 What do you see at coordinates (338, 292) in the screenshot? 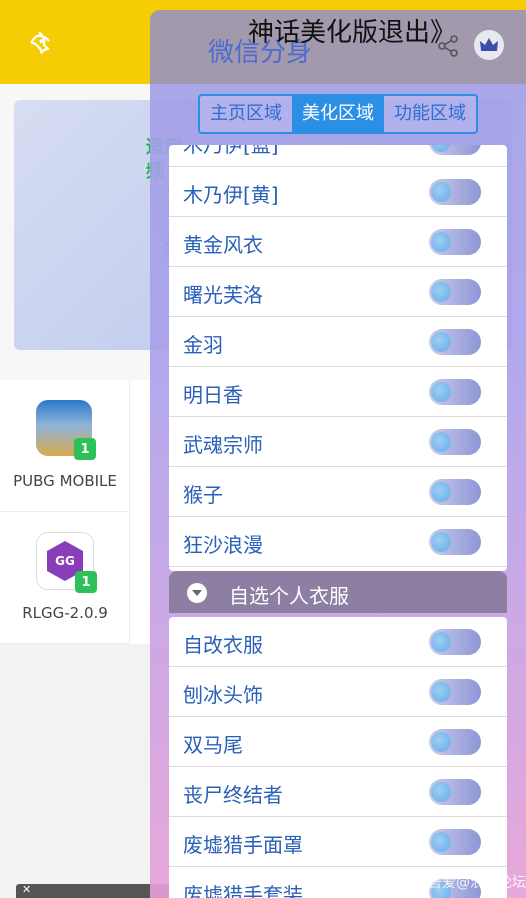
I see `list-item: 曙光芙洛` at bounding box center [338, 292].